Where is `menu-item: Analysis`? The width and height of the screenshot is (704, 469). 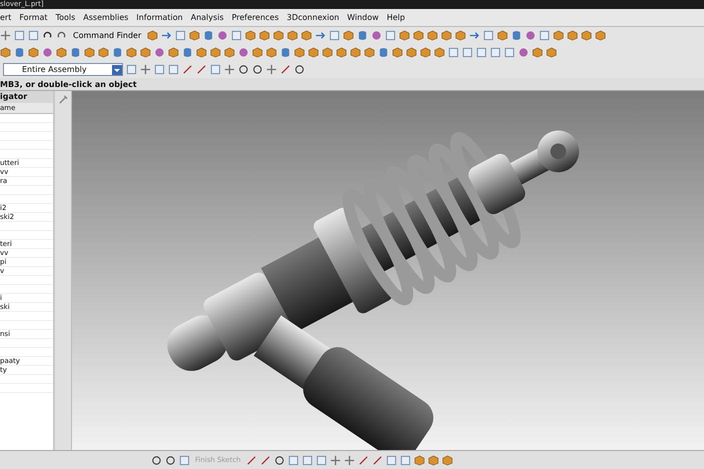 menu-item: Analysis is located at coordinates (207, 17).